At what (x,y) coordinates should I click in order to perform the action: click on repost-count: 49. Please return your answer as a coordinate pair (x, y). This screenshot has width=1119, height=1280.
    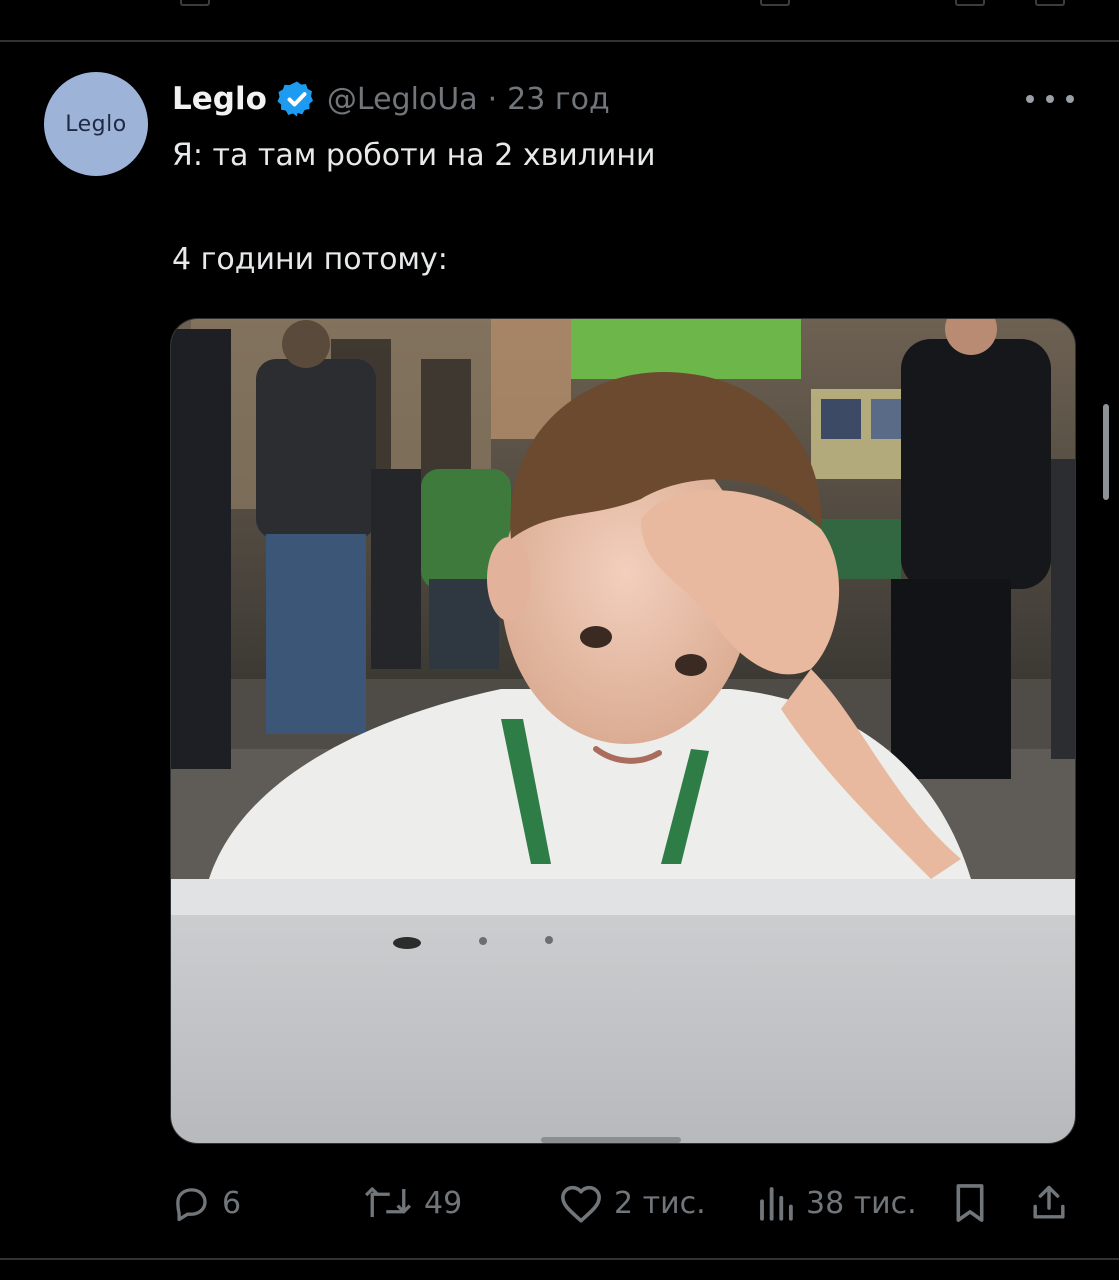
    Looking at the image, I should click on (443, 1203).